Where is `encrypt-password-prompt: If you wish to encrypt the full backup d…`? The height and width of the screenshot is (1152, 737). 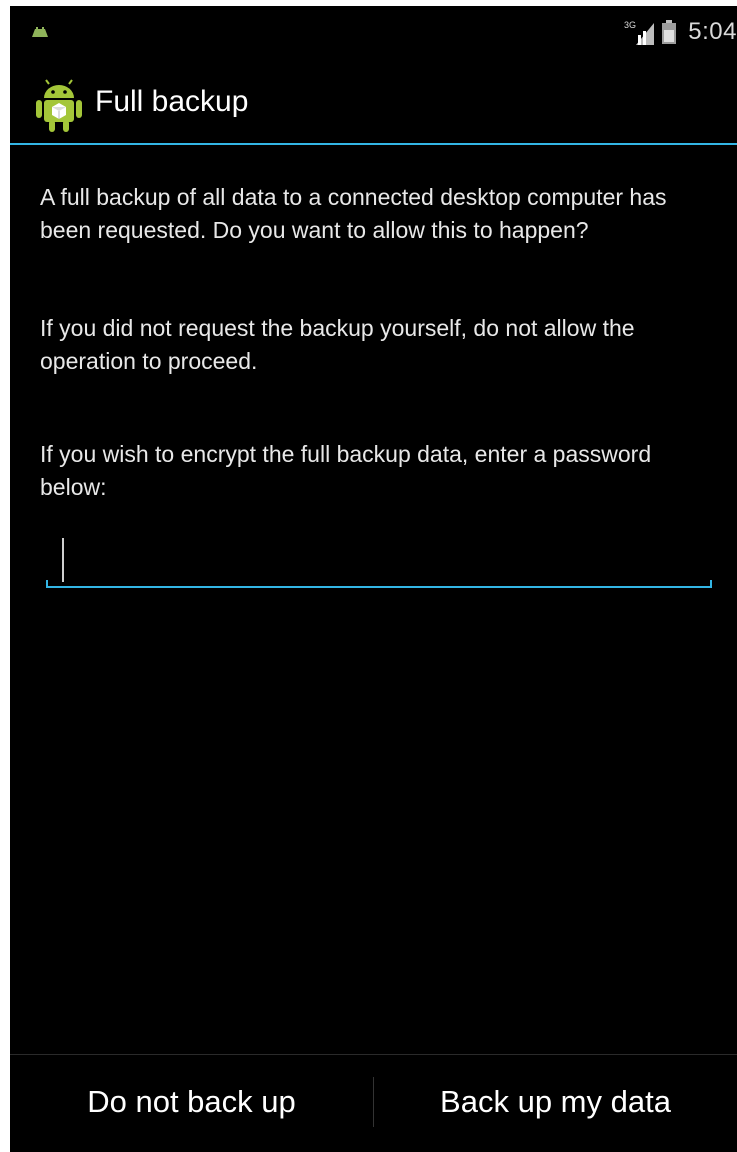 encrypt-password-prompt: If you wish to encrypt the full backup d… is located at coordinates (346, 470).